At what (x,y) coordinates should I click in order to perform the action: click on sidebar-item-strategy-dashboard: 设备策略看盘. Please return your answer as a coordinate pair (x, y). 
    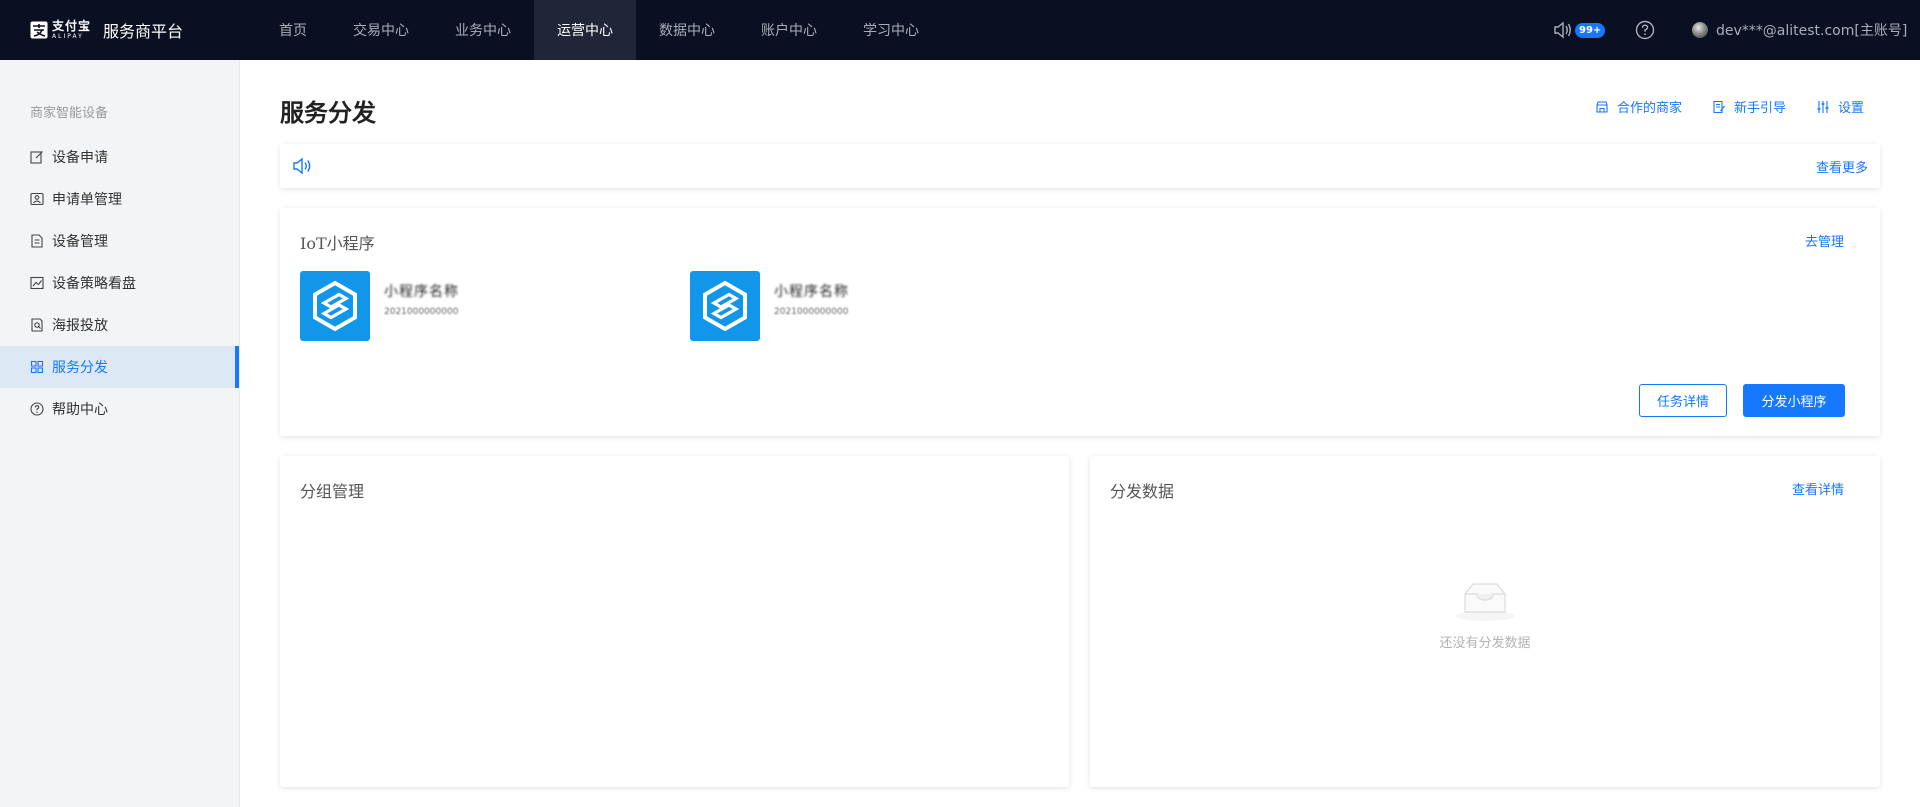
    Looking at the image, I should click on (119, 283).